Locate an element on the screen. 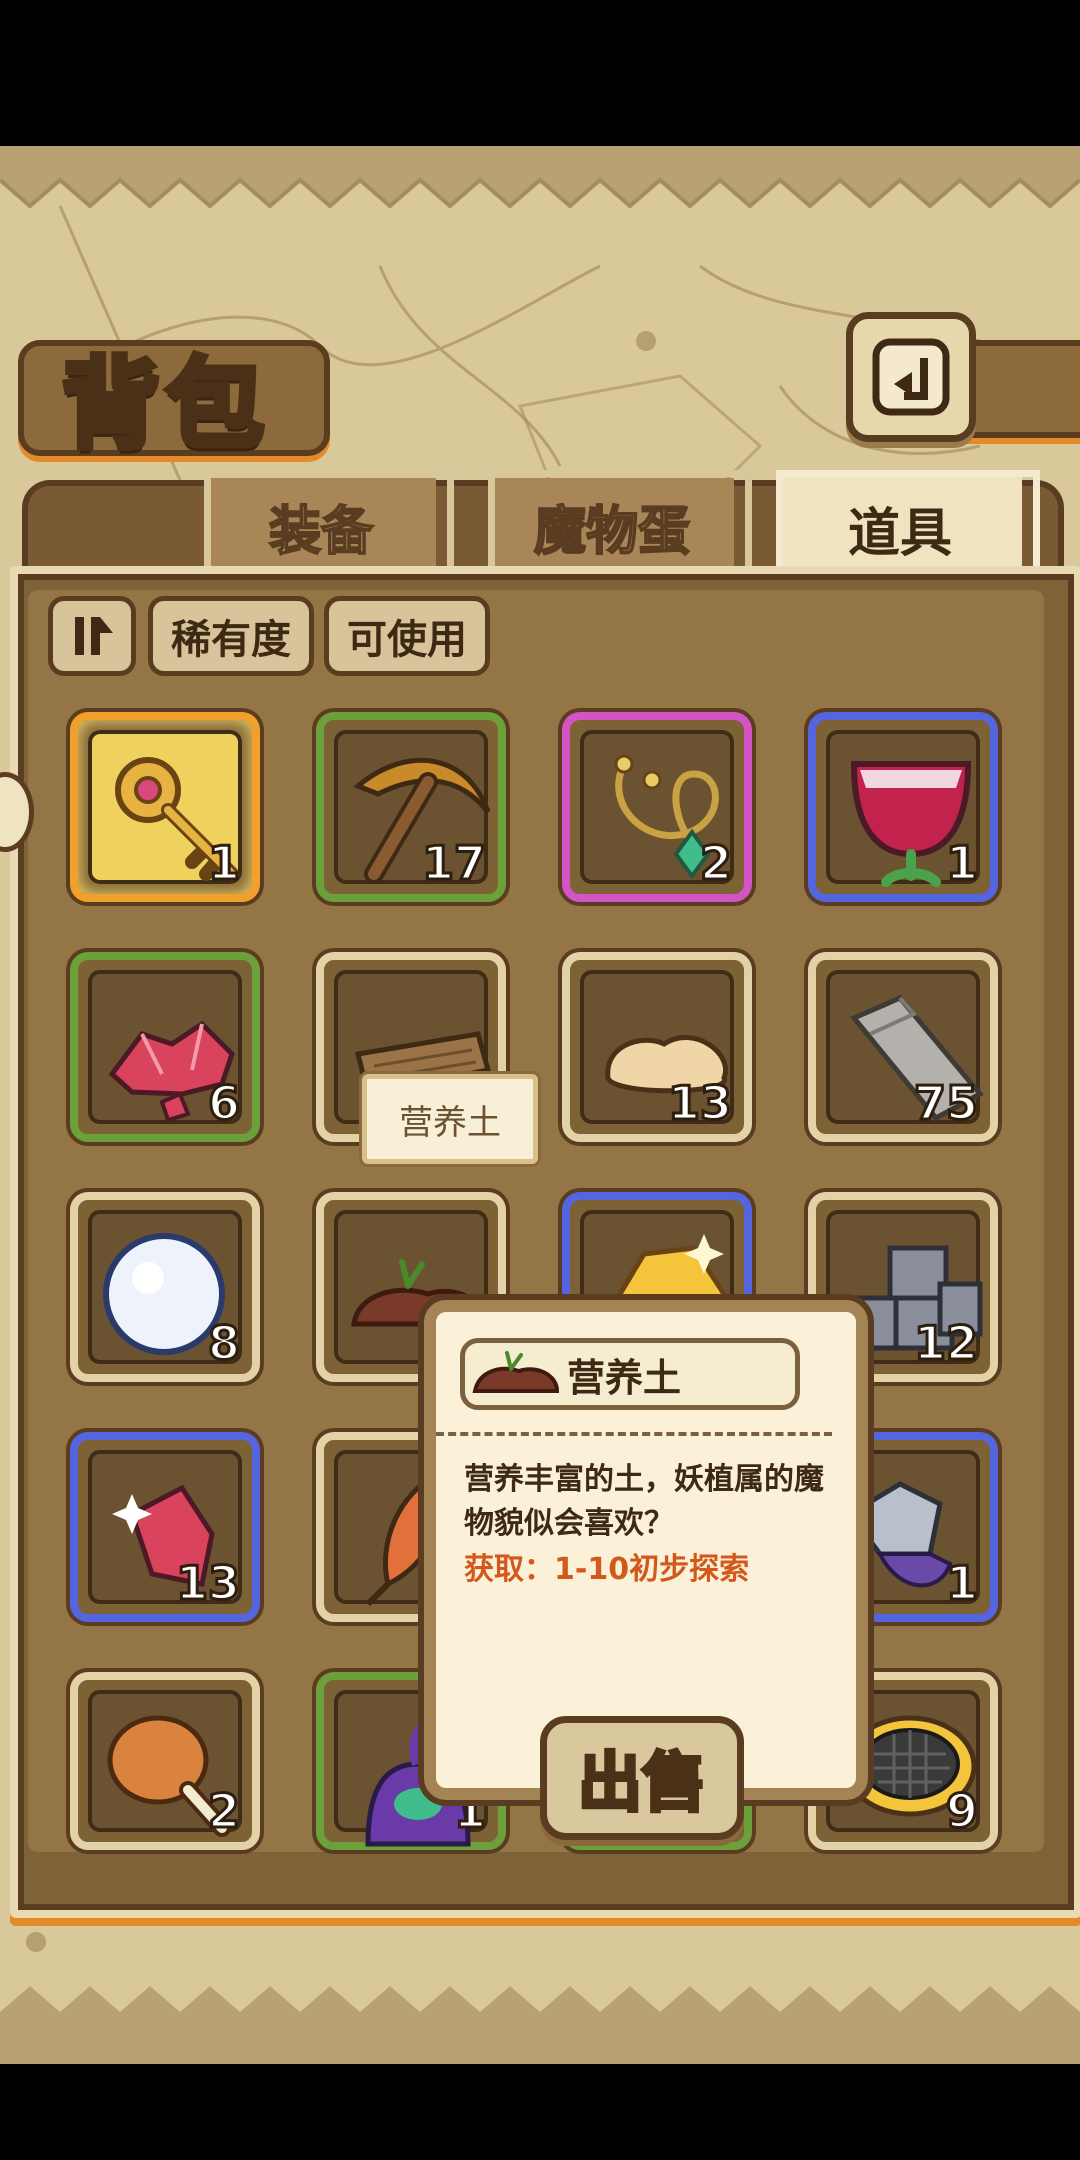 This screenshot has width=1080, height=2160. item-name-tooltip: 营养土 is located at coordinates (450, 1119).